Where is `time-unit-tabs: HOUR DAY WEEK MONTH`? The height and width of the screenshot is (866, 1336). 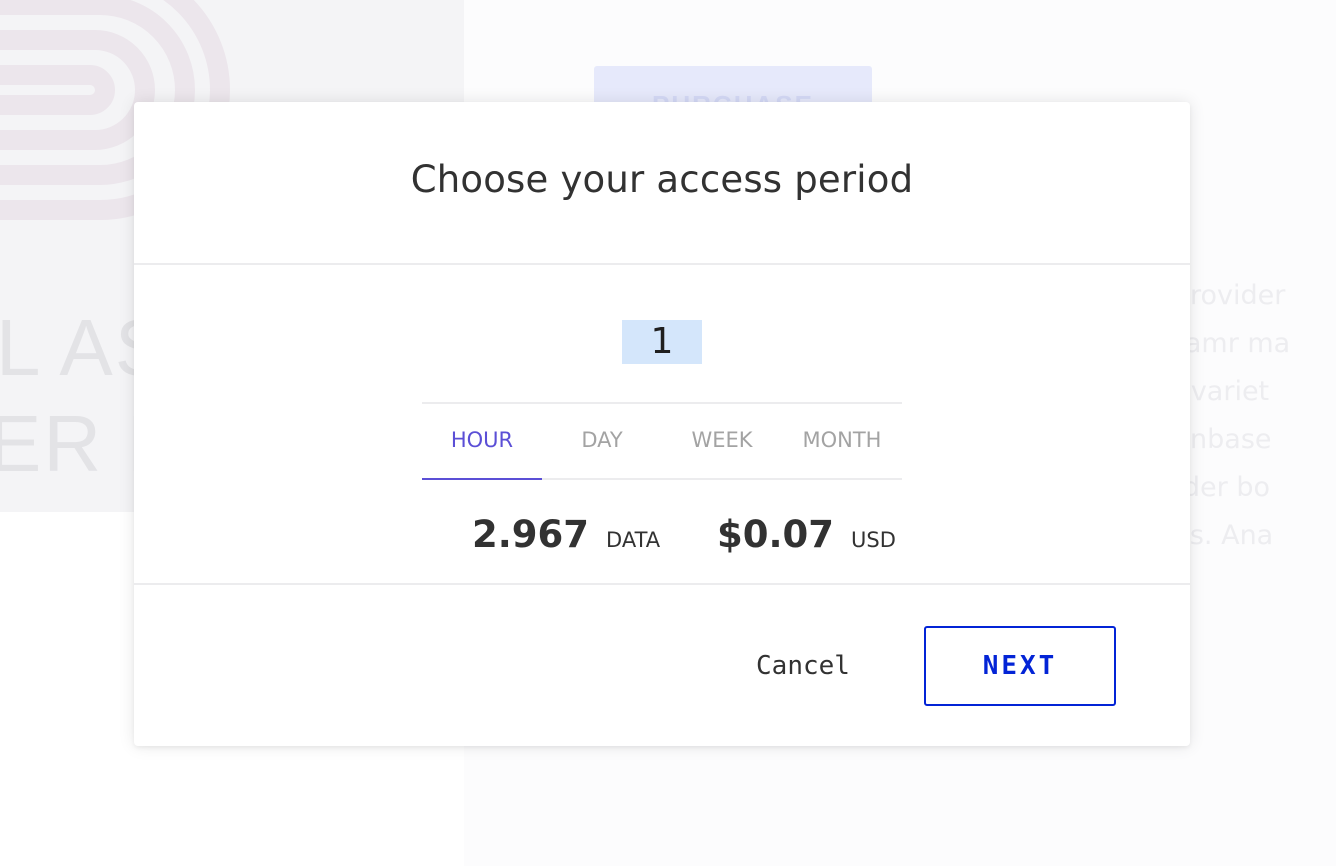 time-unit-tabs: HOUR DAY WEEK MONTH is located at coordinates (662, 441).